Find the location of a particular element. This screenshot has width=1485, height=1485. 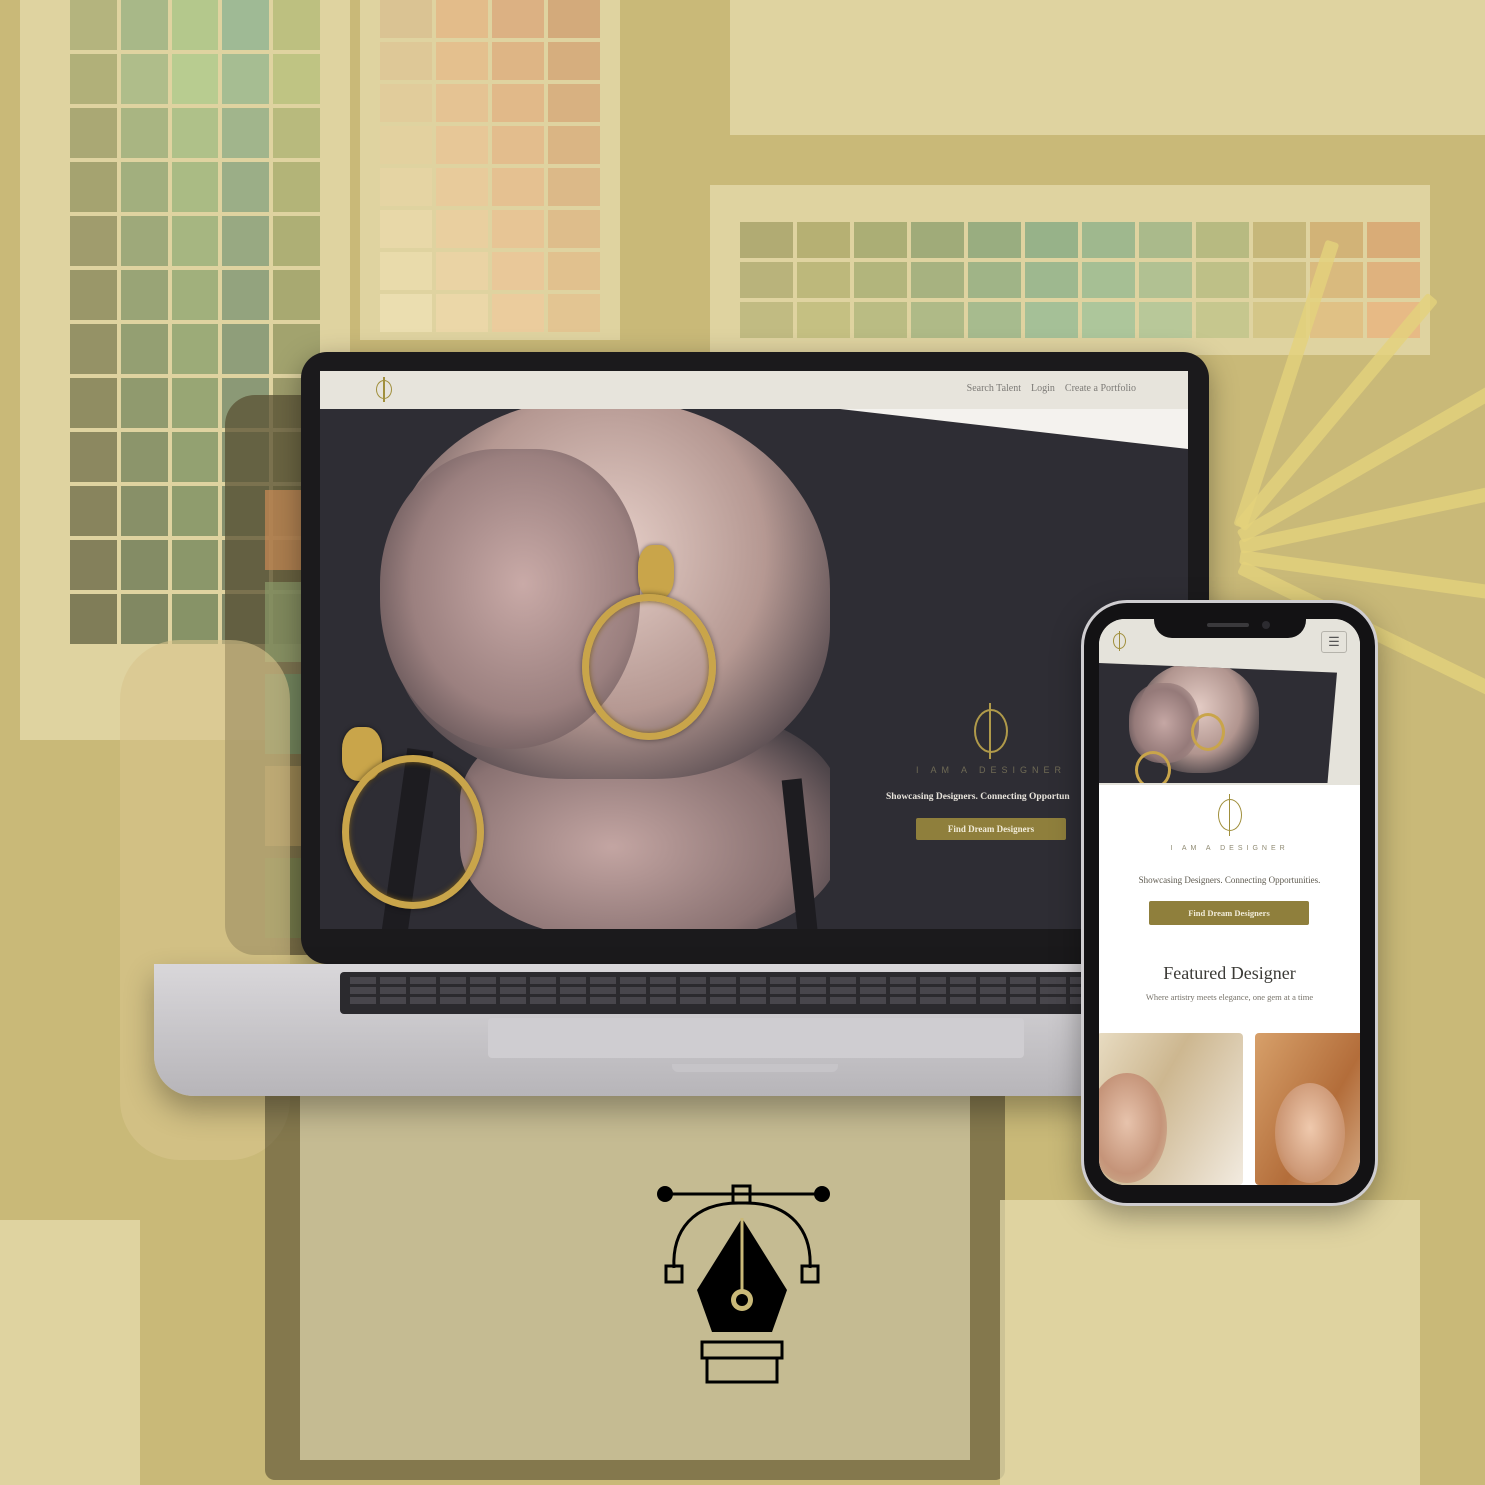

color-swatch-card is located at coordinates (1107, 67).